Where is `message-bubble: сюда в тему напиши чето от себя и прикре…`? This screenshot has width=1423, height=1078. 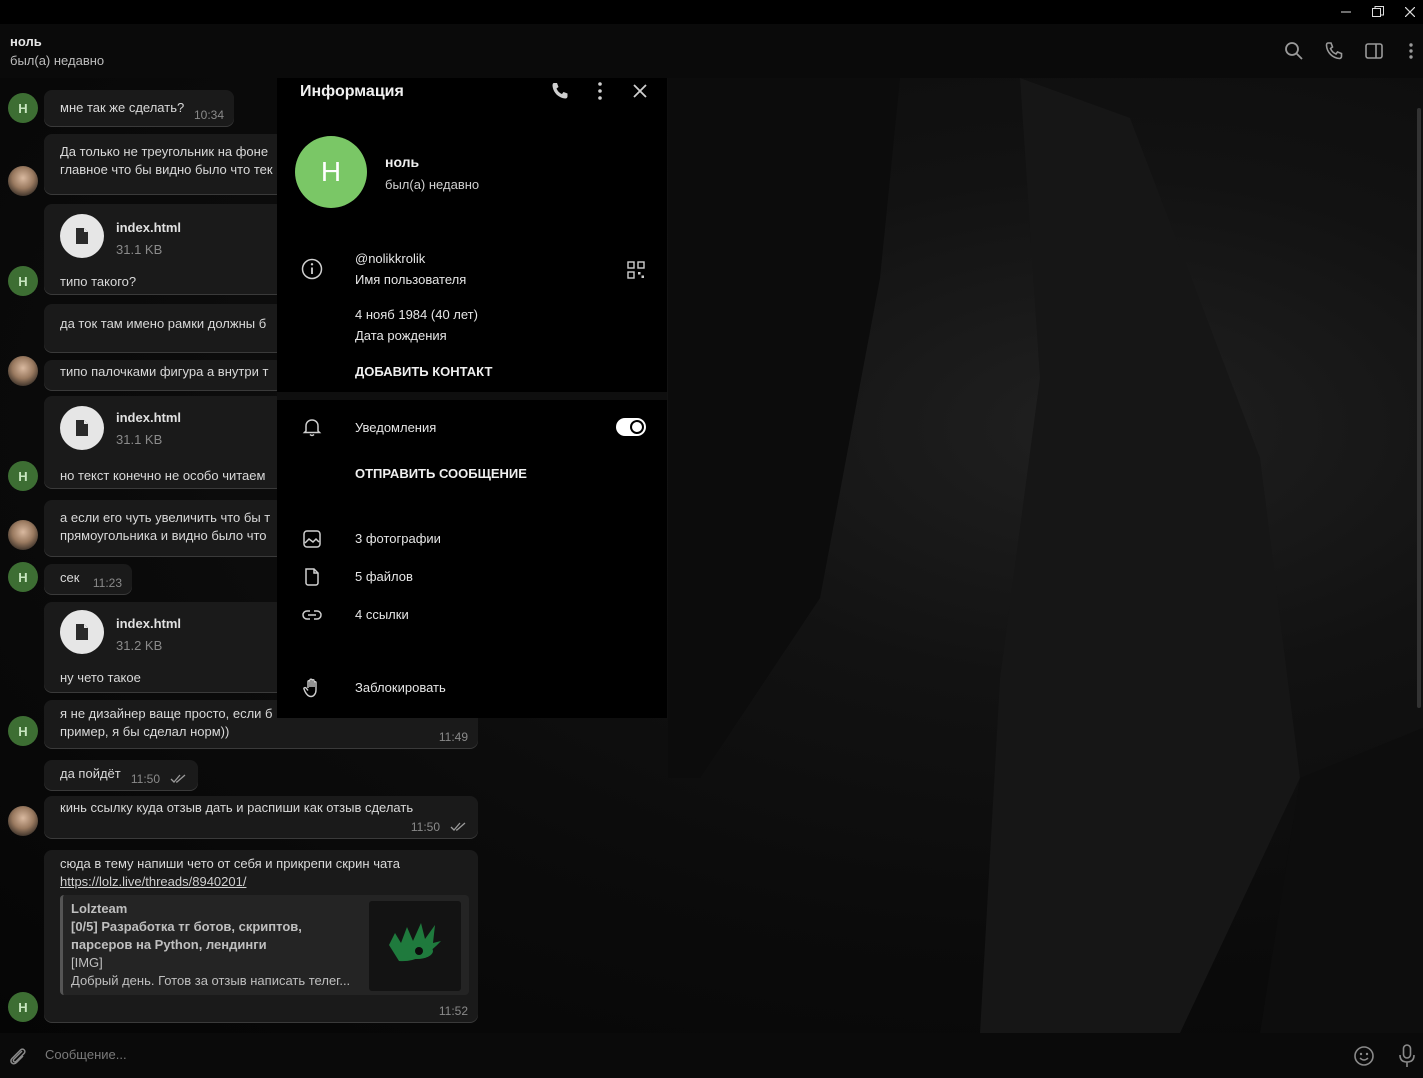 message-bubble: сюда в тему напиши чето от себя и прикре… is located at coordinates (261, 936).